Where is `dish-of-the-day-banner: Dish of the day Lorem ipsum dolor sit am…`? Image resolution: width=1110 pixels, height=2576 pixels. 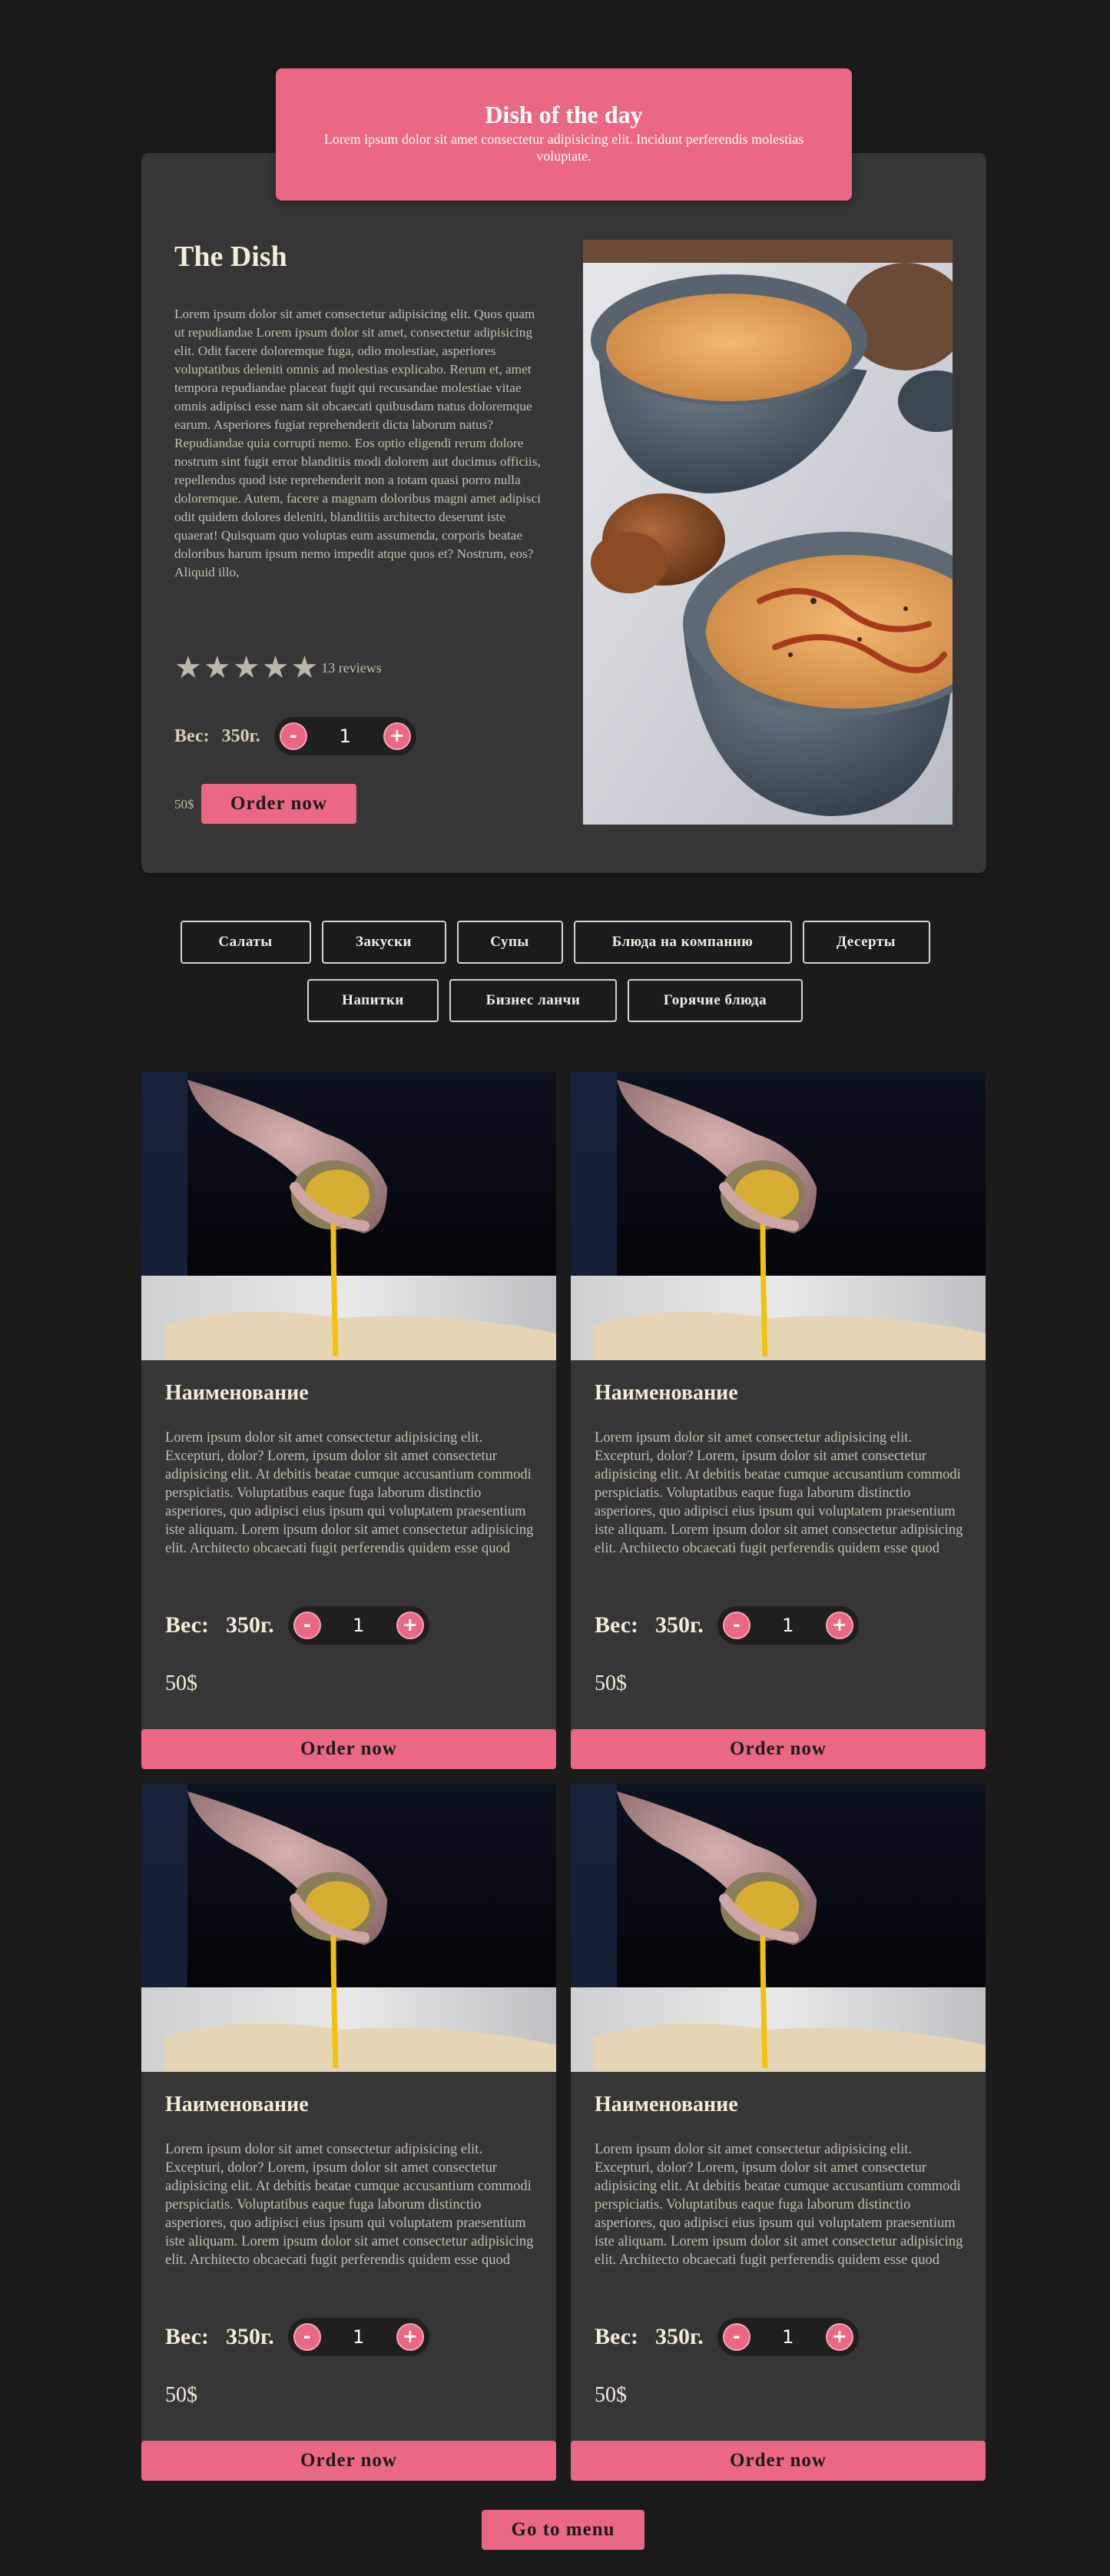 dish-of-the-day-banner: Dish of the day Lorem ipsum dolor sit am… is located at coordinates (564, 134).